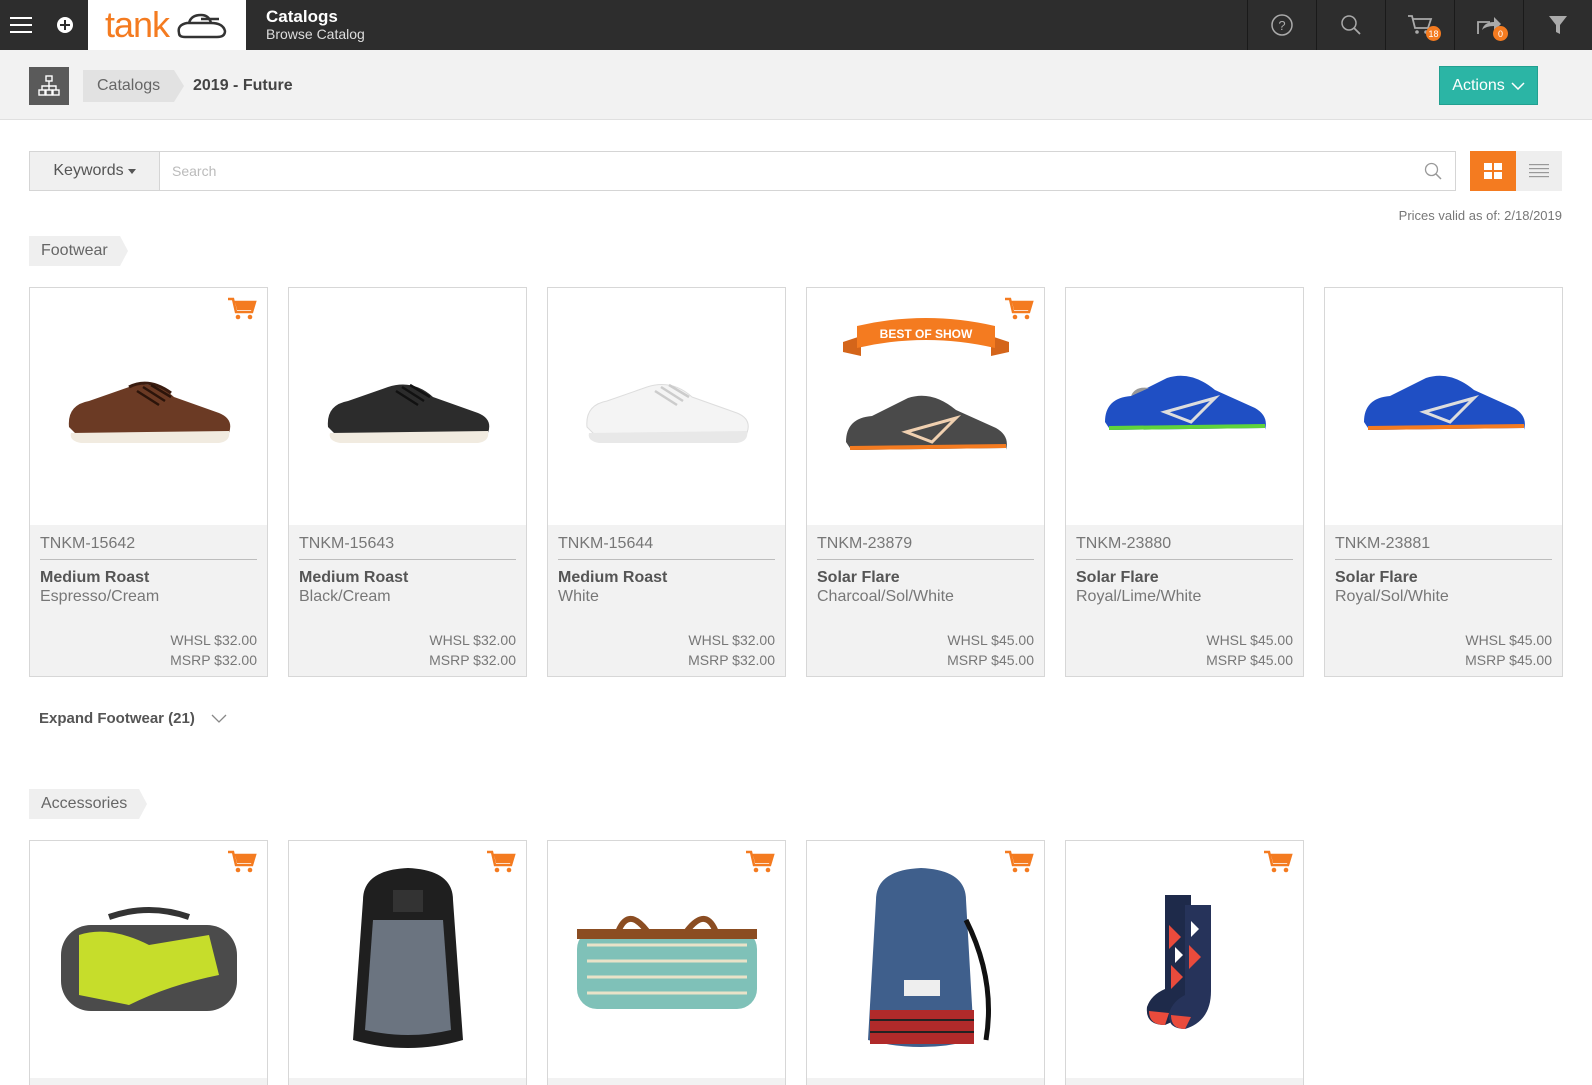 The image size is (1592, 1085). Describe the element at coordinates (1184, 406) in the screenshot. I see `royal-lime-running-shoe-image` at that location.